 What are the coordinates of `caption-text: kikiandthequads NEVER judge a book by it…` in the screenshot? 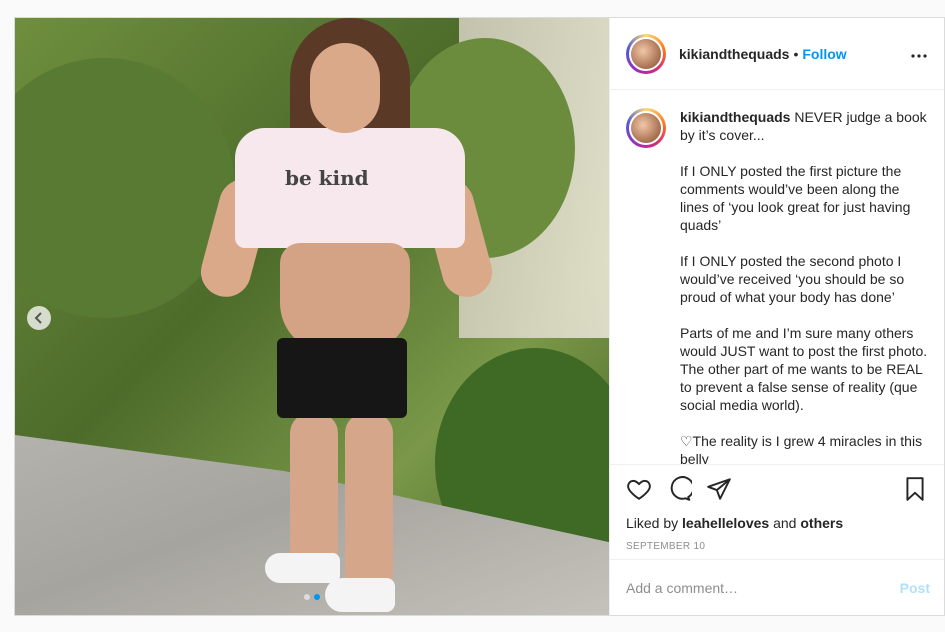 It's located at (804, 286).